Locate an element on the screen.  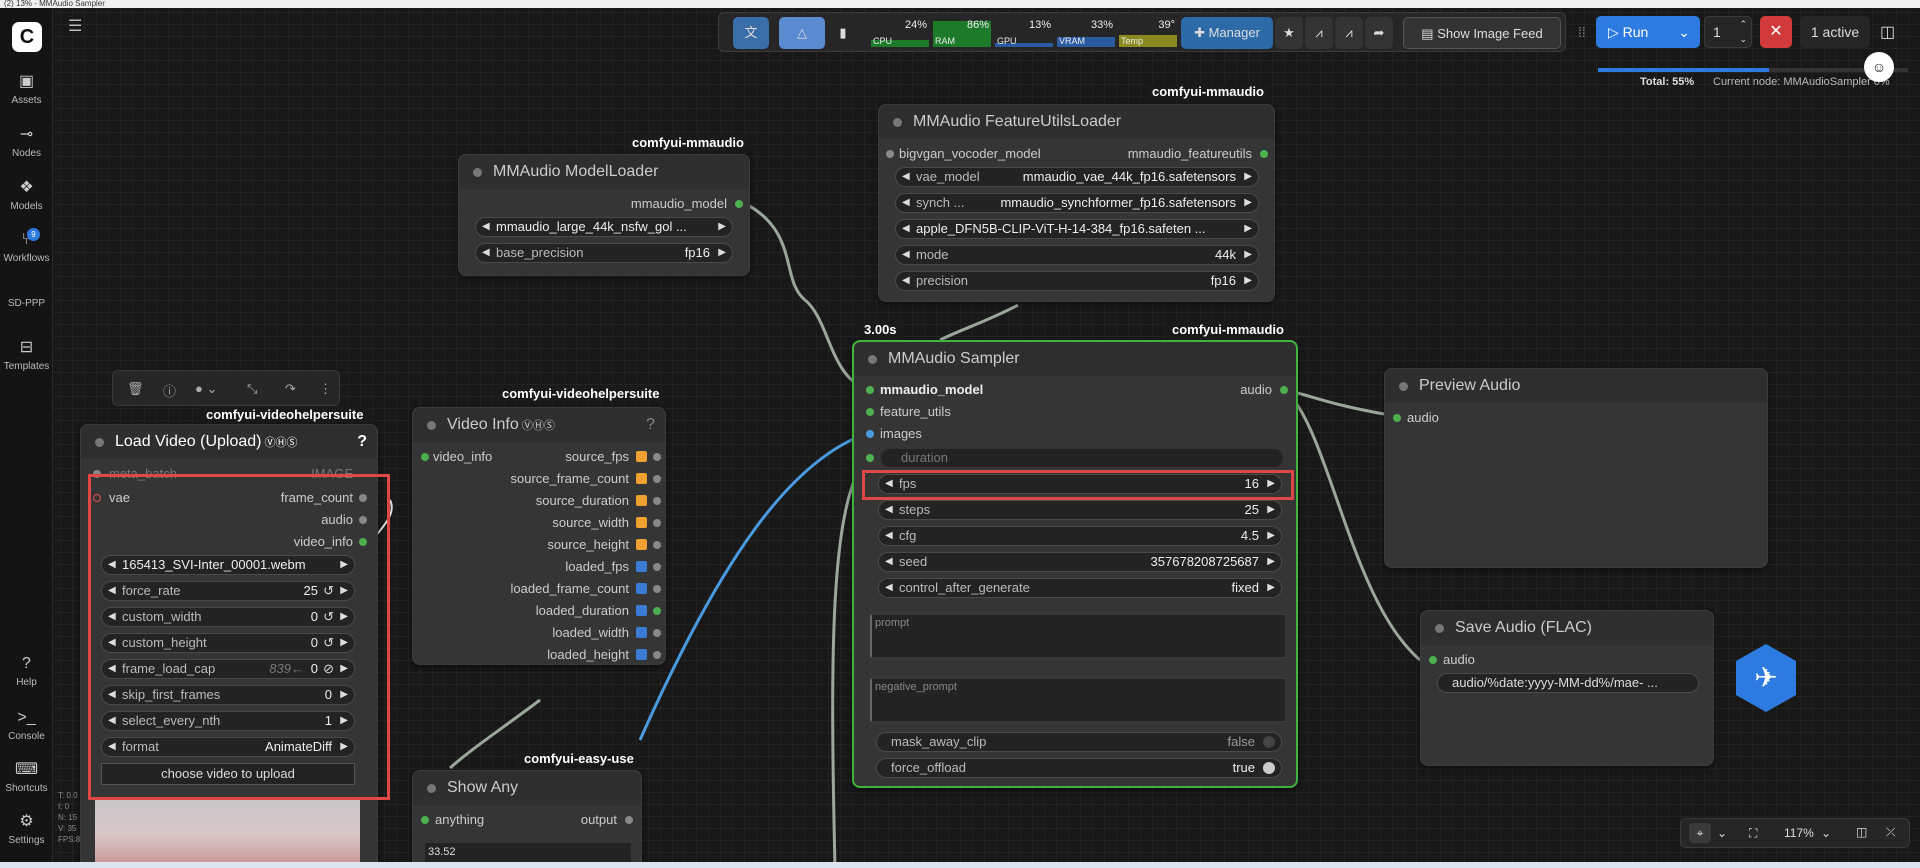
info-icon: ⓘ is located at coordinates (169, 390).